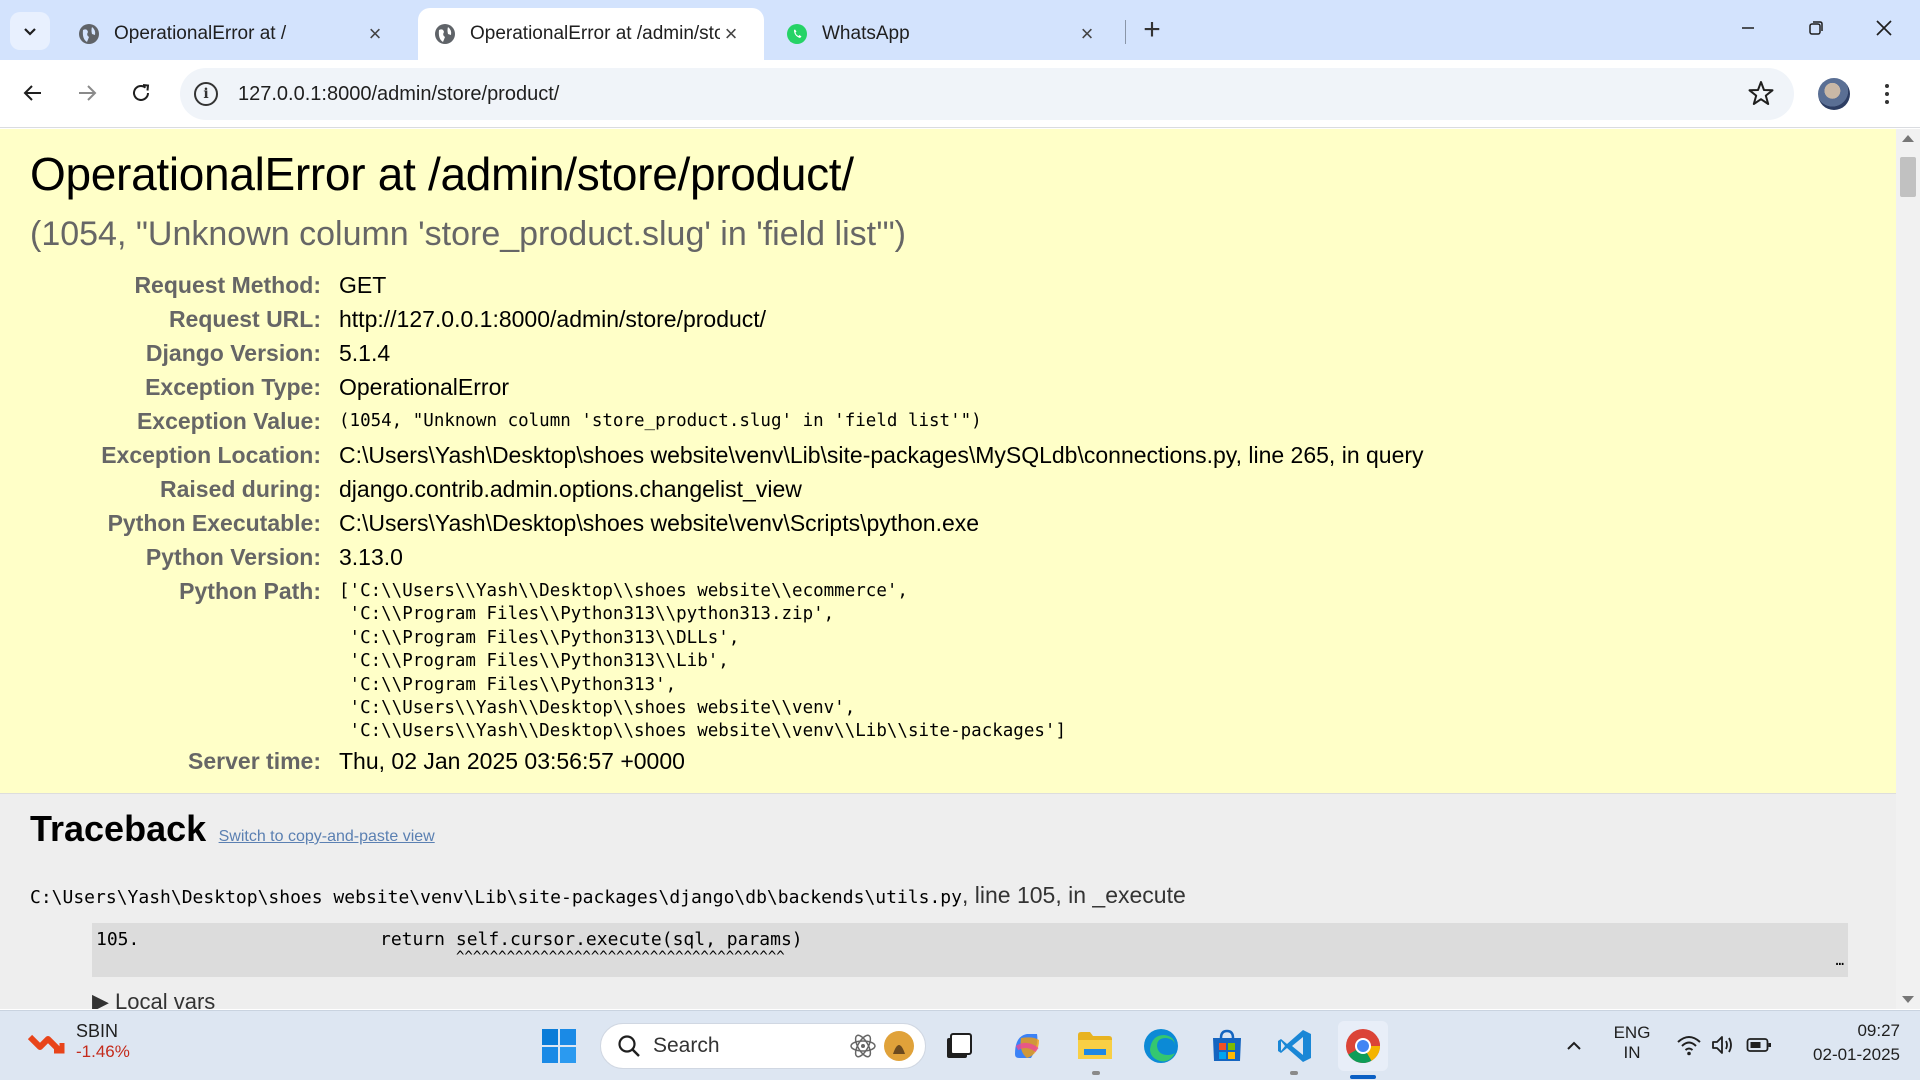  I want to click on arrow-right-icon, so click(88, 93).